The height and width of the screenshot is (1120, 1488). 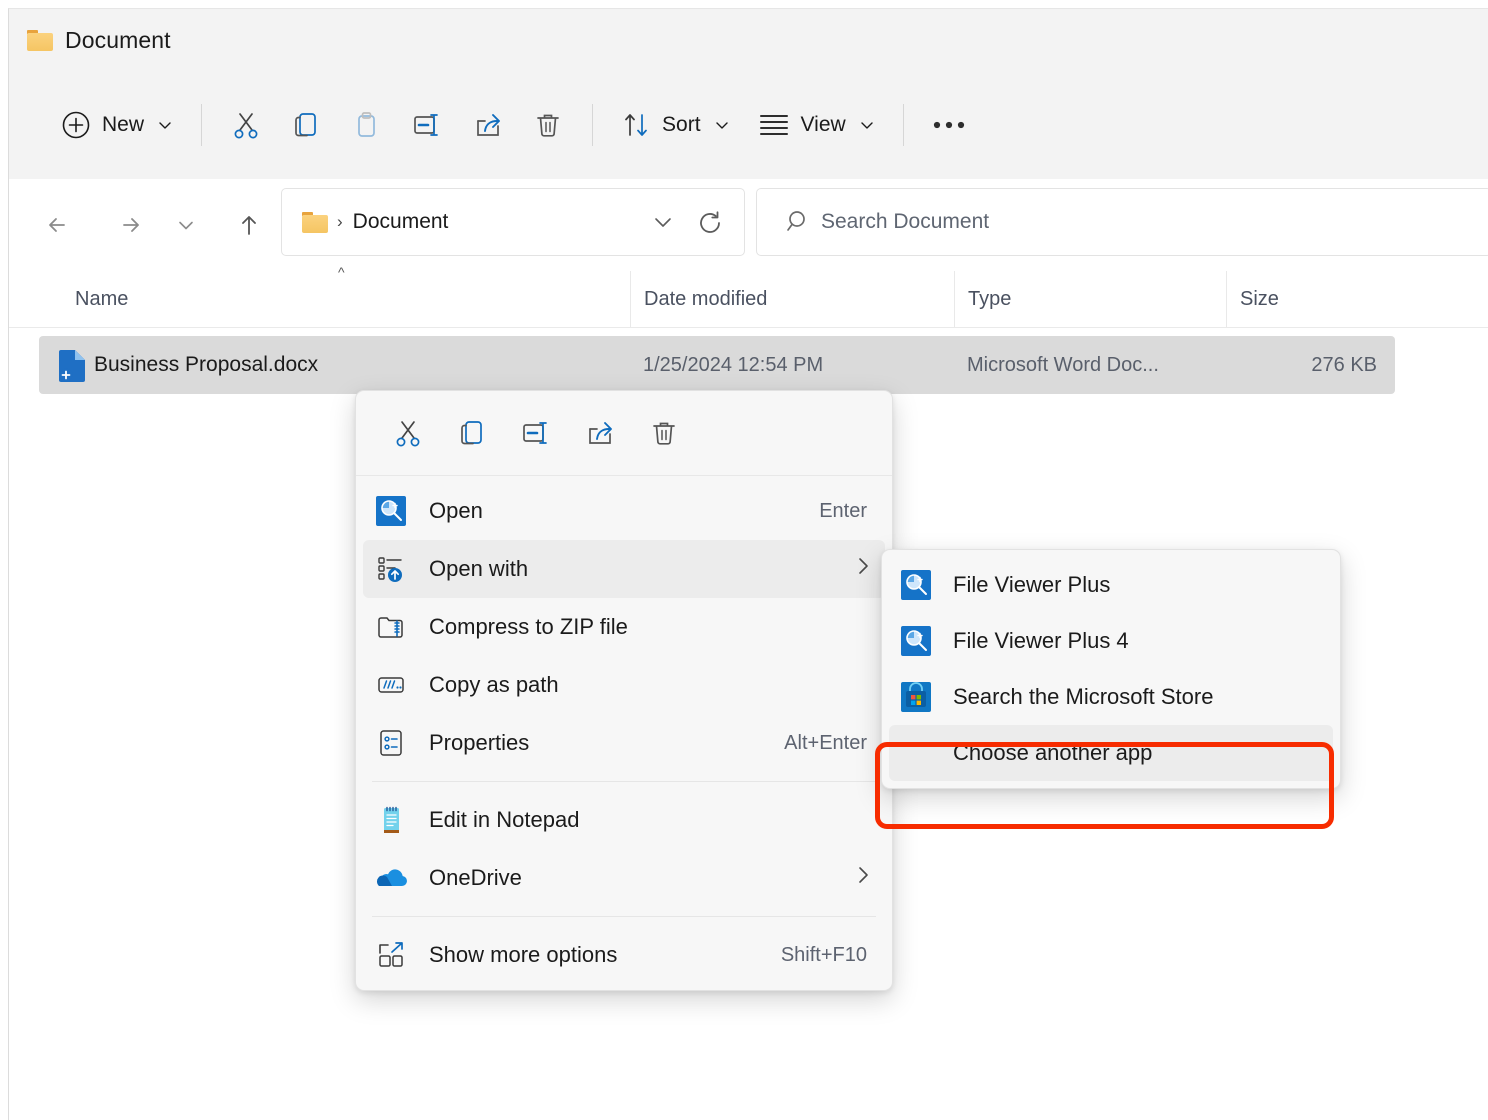 What do you see at coordinates (624, 569) in the screenshot?
I see `menu-item-open-with: Open with` at bounding box center [624, 569].